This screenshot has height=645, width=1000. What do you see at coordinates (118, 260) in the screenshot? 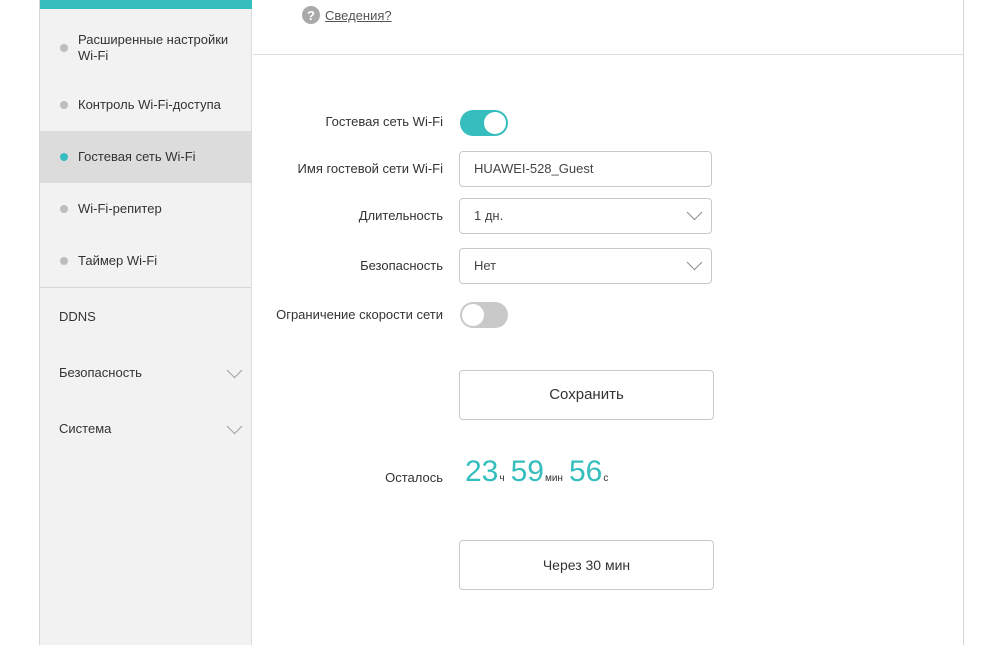
I see `sidebar-item-label: Таймер Wi-Fi` at bounding box center [118, 260].